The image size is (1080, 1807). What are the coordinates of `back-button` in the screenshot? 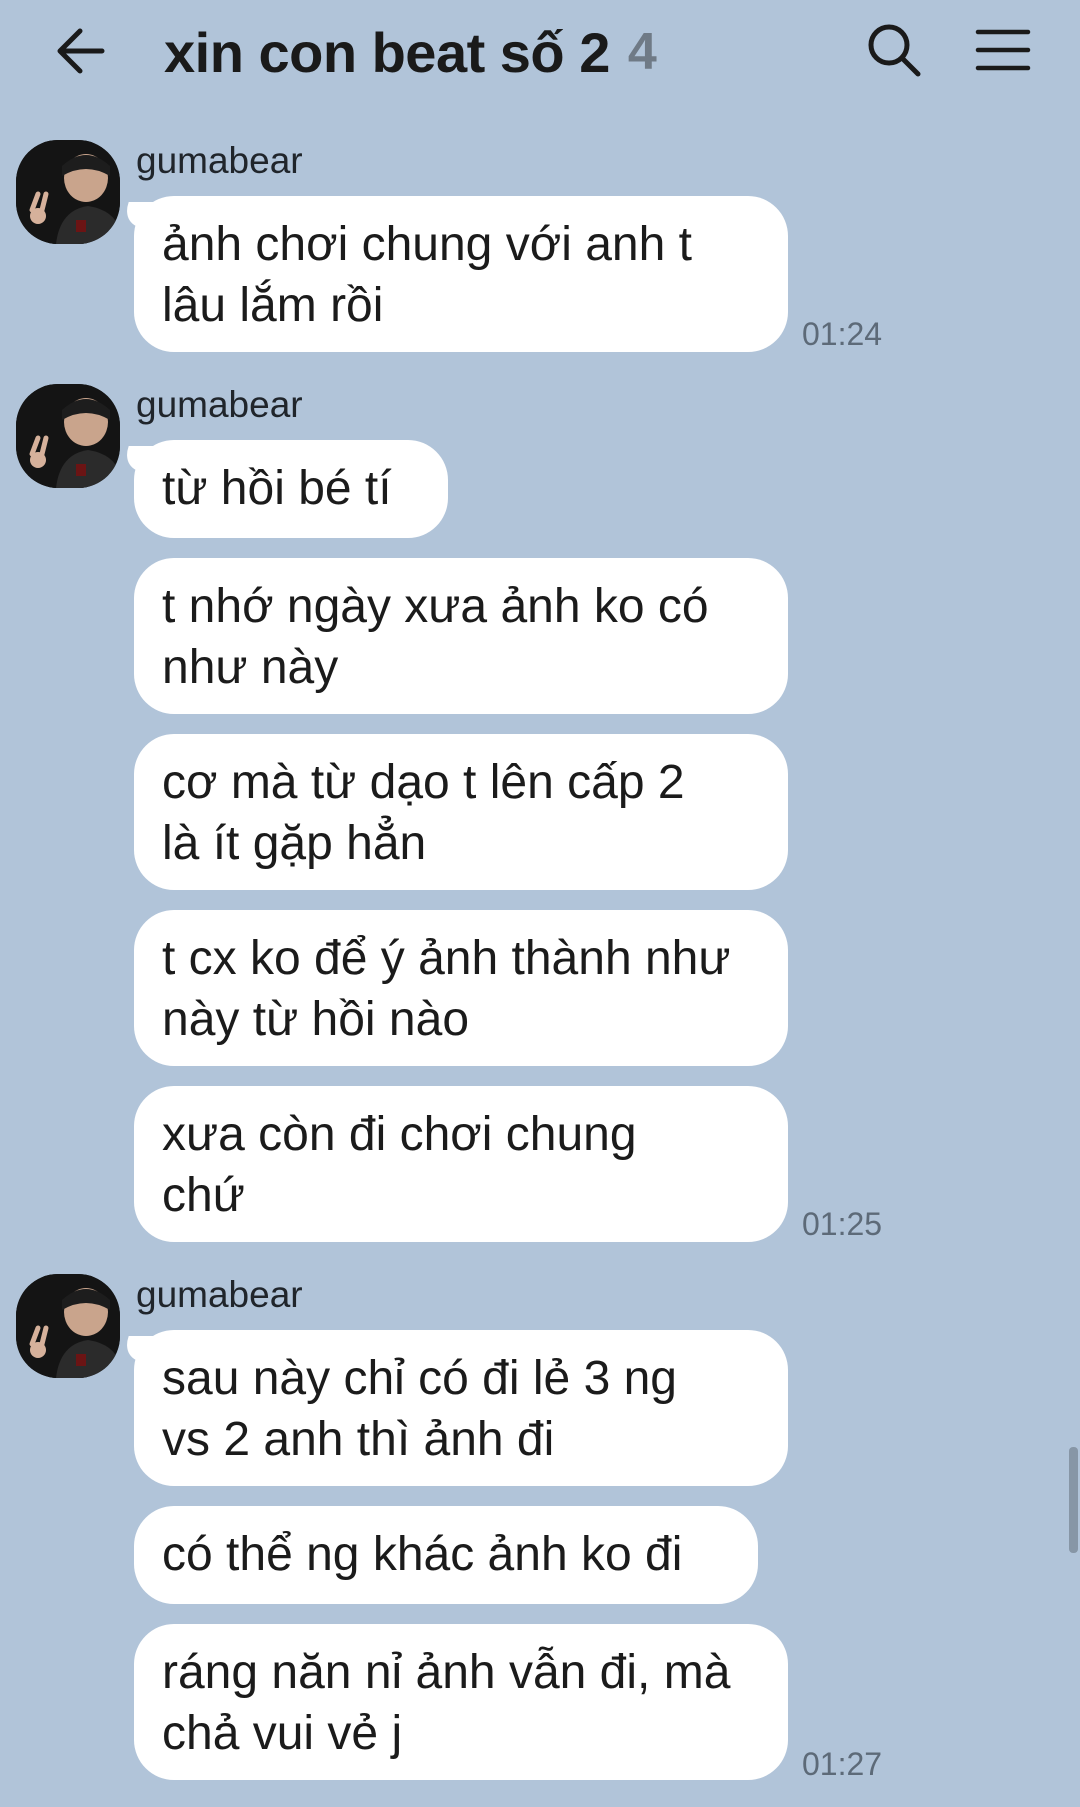 It's located at (81, 51).